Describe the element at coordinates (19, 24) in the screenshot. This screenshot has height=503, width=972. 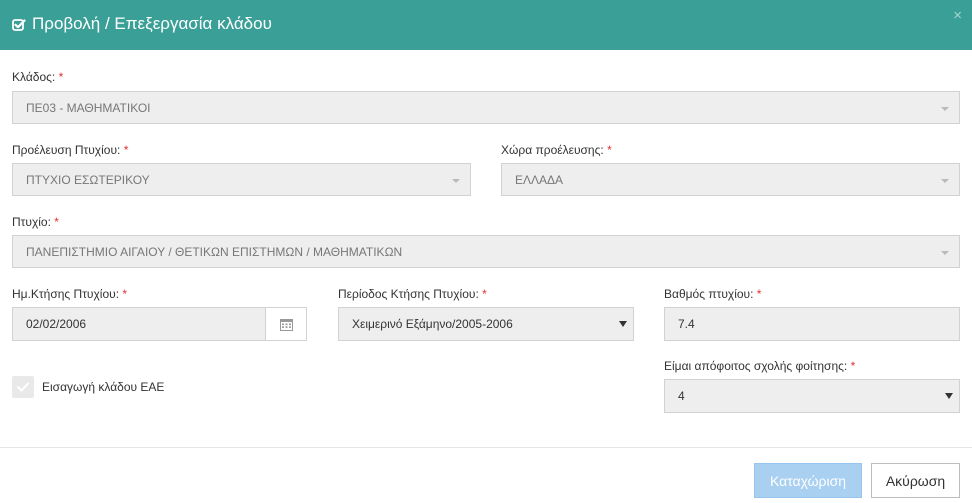
I see `check-square-icon` at that location.